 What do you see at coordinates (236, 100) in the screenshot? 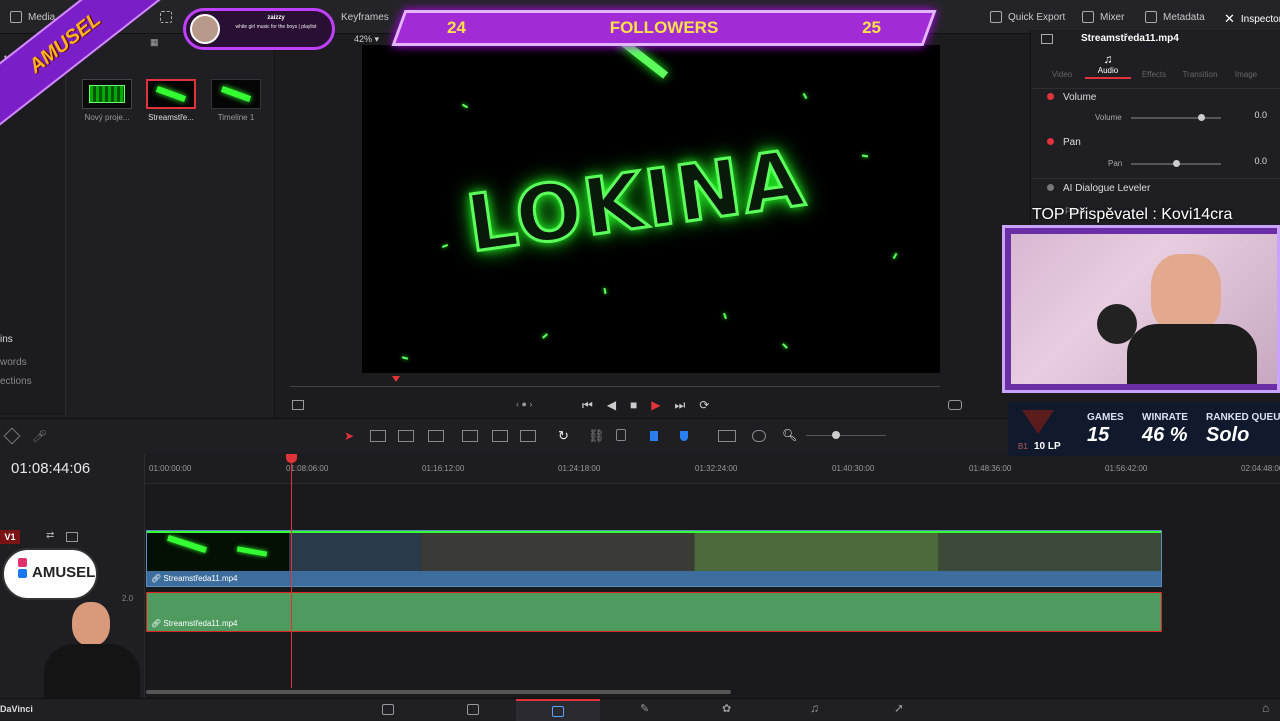
I see `timeline-item: Timeline 1` at bounding box center [236, 100].